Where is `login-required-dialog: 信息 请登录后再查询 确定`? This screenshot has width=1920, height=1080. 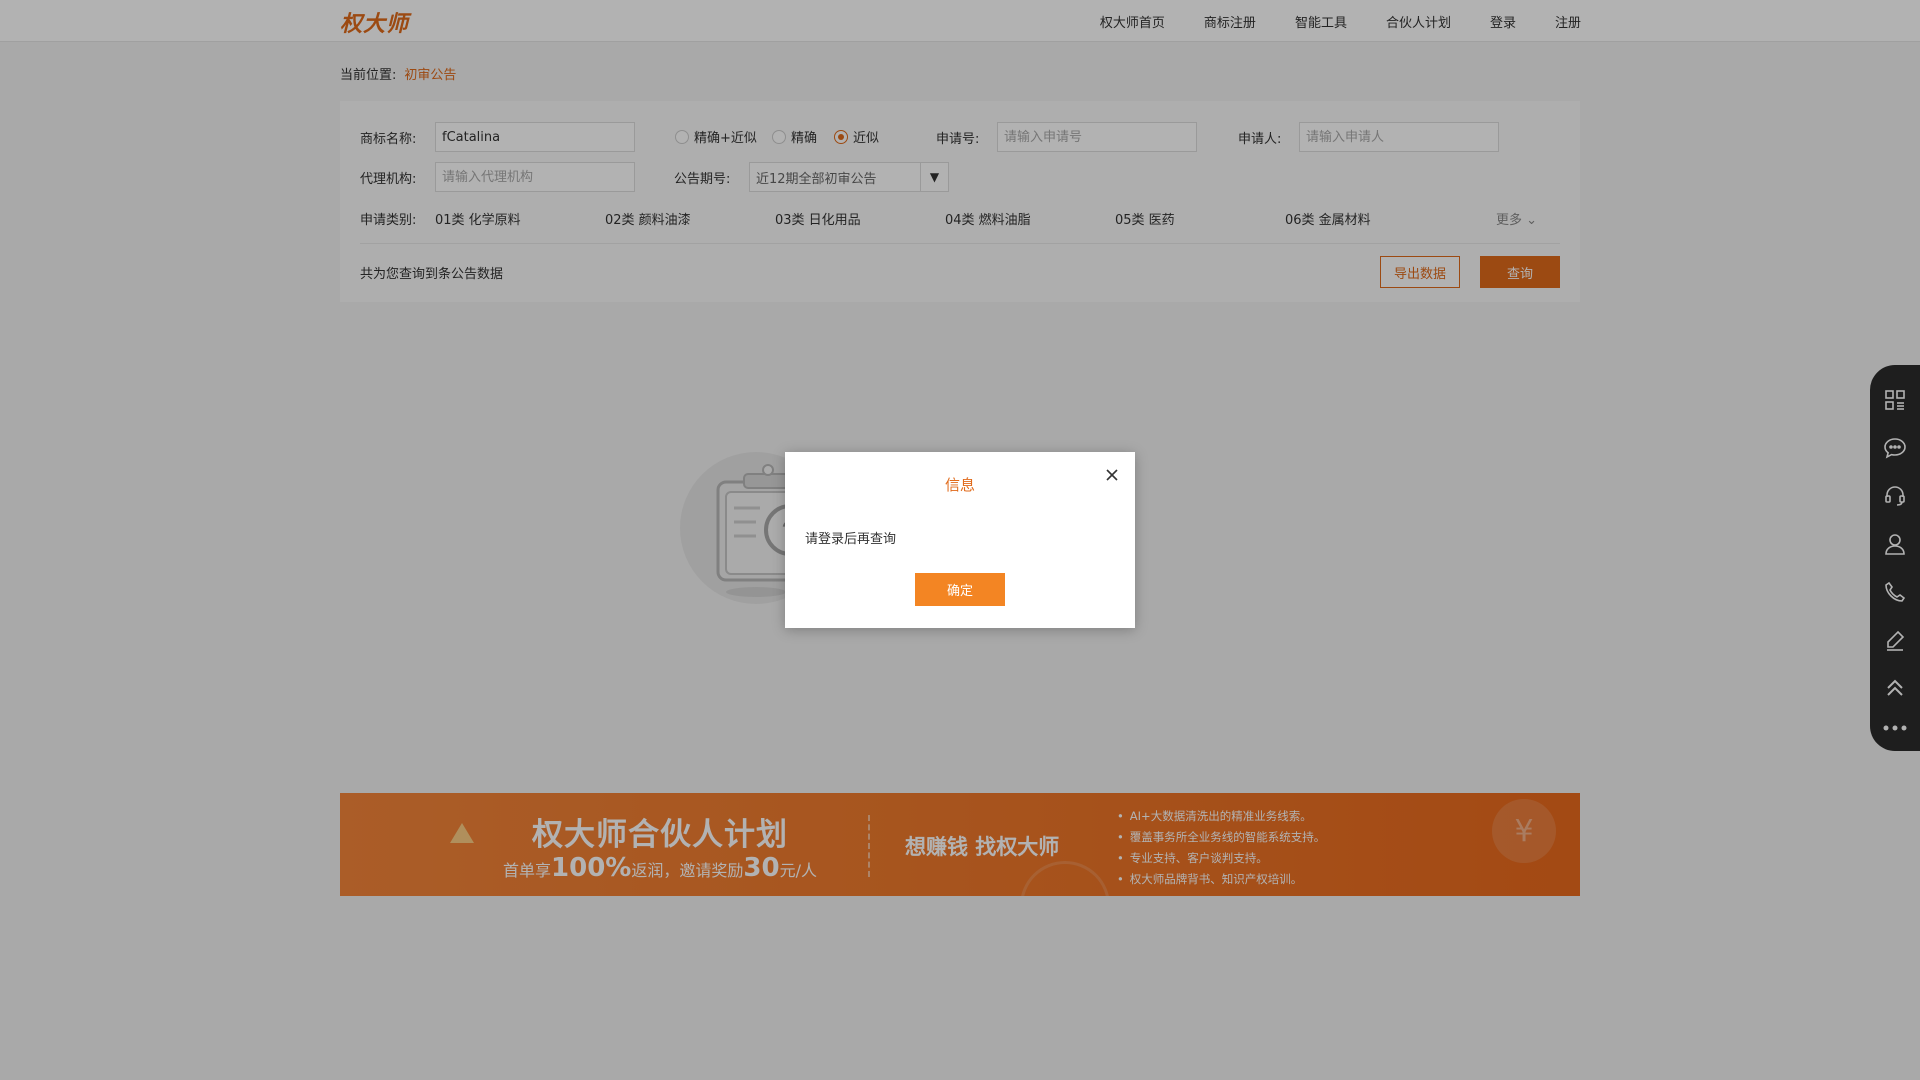
login-required-dialog: 信息 请登录后再查询 确定 is located at coordinates (960, 540).